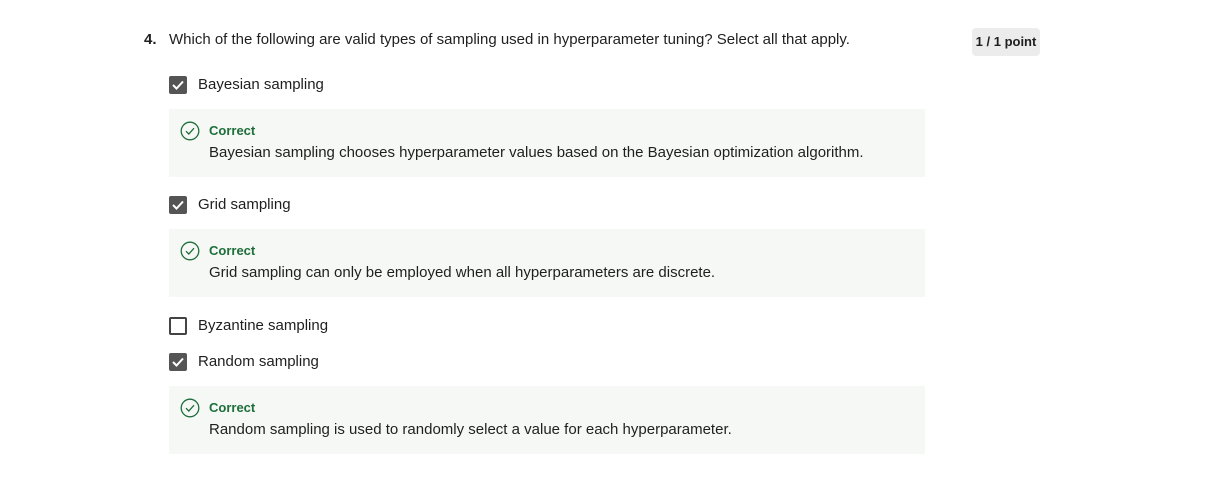  Describe the element at coordinates (263, 325) in the screenshot. I see `option-label: Byzantine sampling` at that location.